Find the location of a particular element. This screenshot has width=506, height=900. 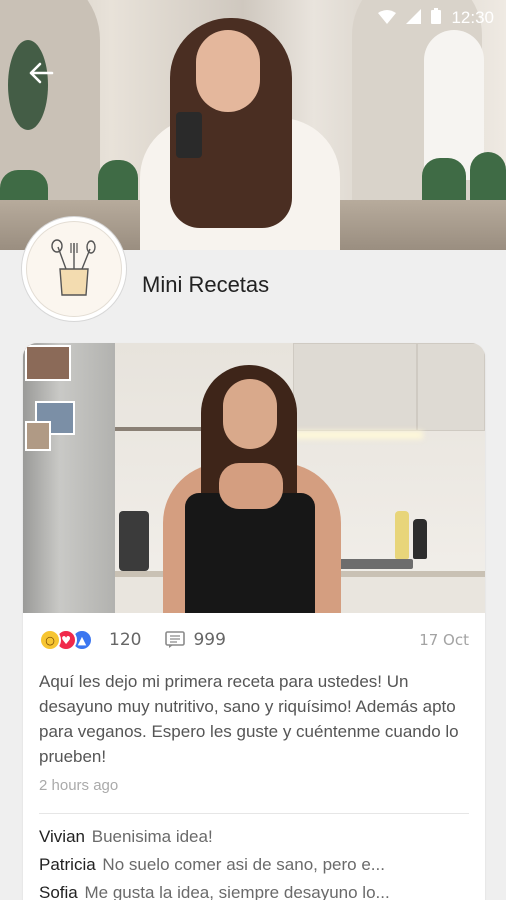

avatar is located at coordinates (74, 269).